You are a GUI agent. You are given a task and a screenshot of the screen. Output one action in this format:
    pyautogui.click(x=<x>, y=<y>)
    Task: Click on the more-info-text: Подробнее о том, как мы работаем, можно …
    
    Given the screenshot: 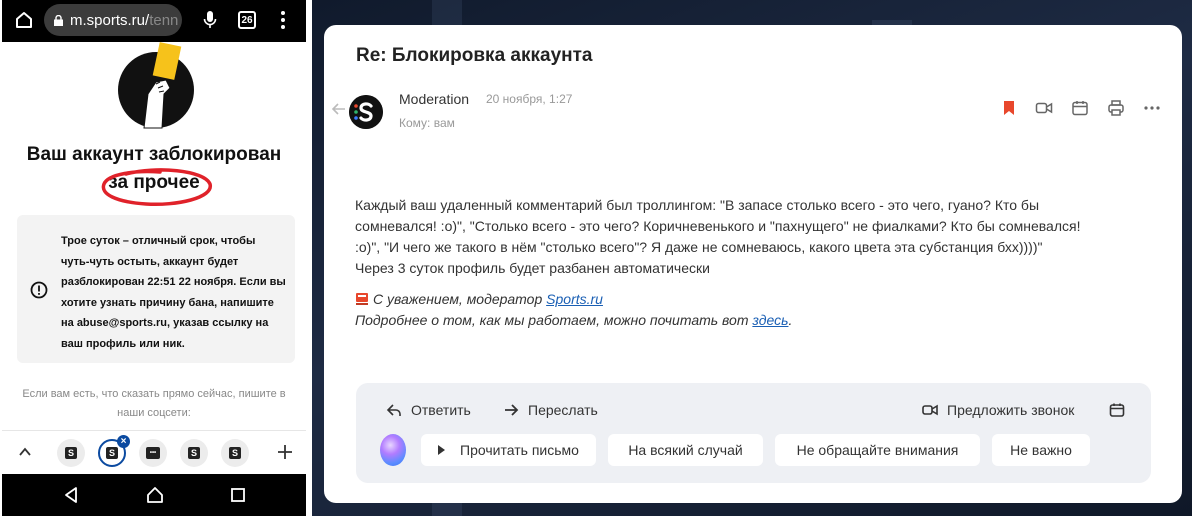 What is the action you would take?
    pyautogui.click(x=552, y=320)
    